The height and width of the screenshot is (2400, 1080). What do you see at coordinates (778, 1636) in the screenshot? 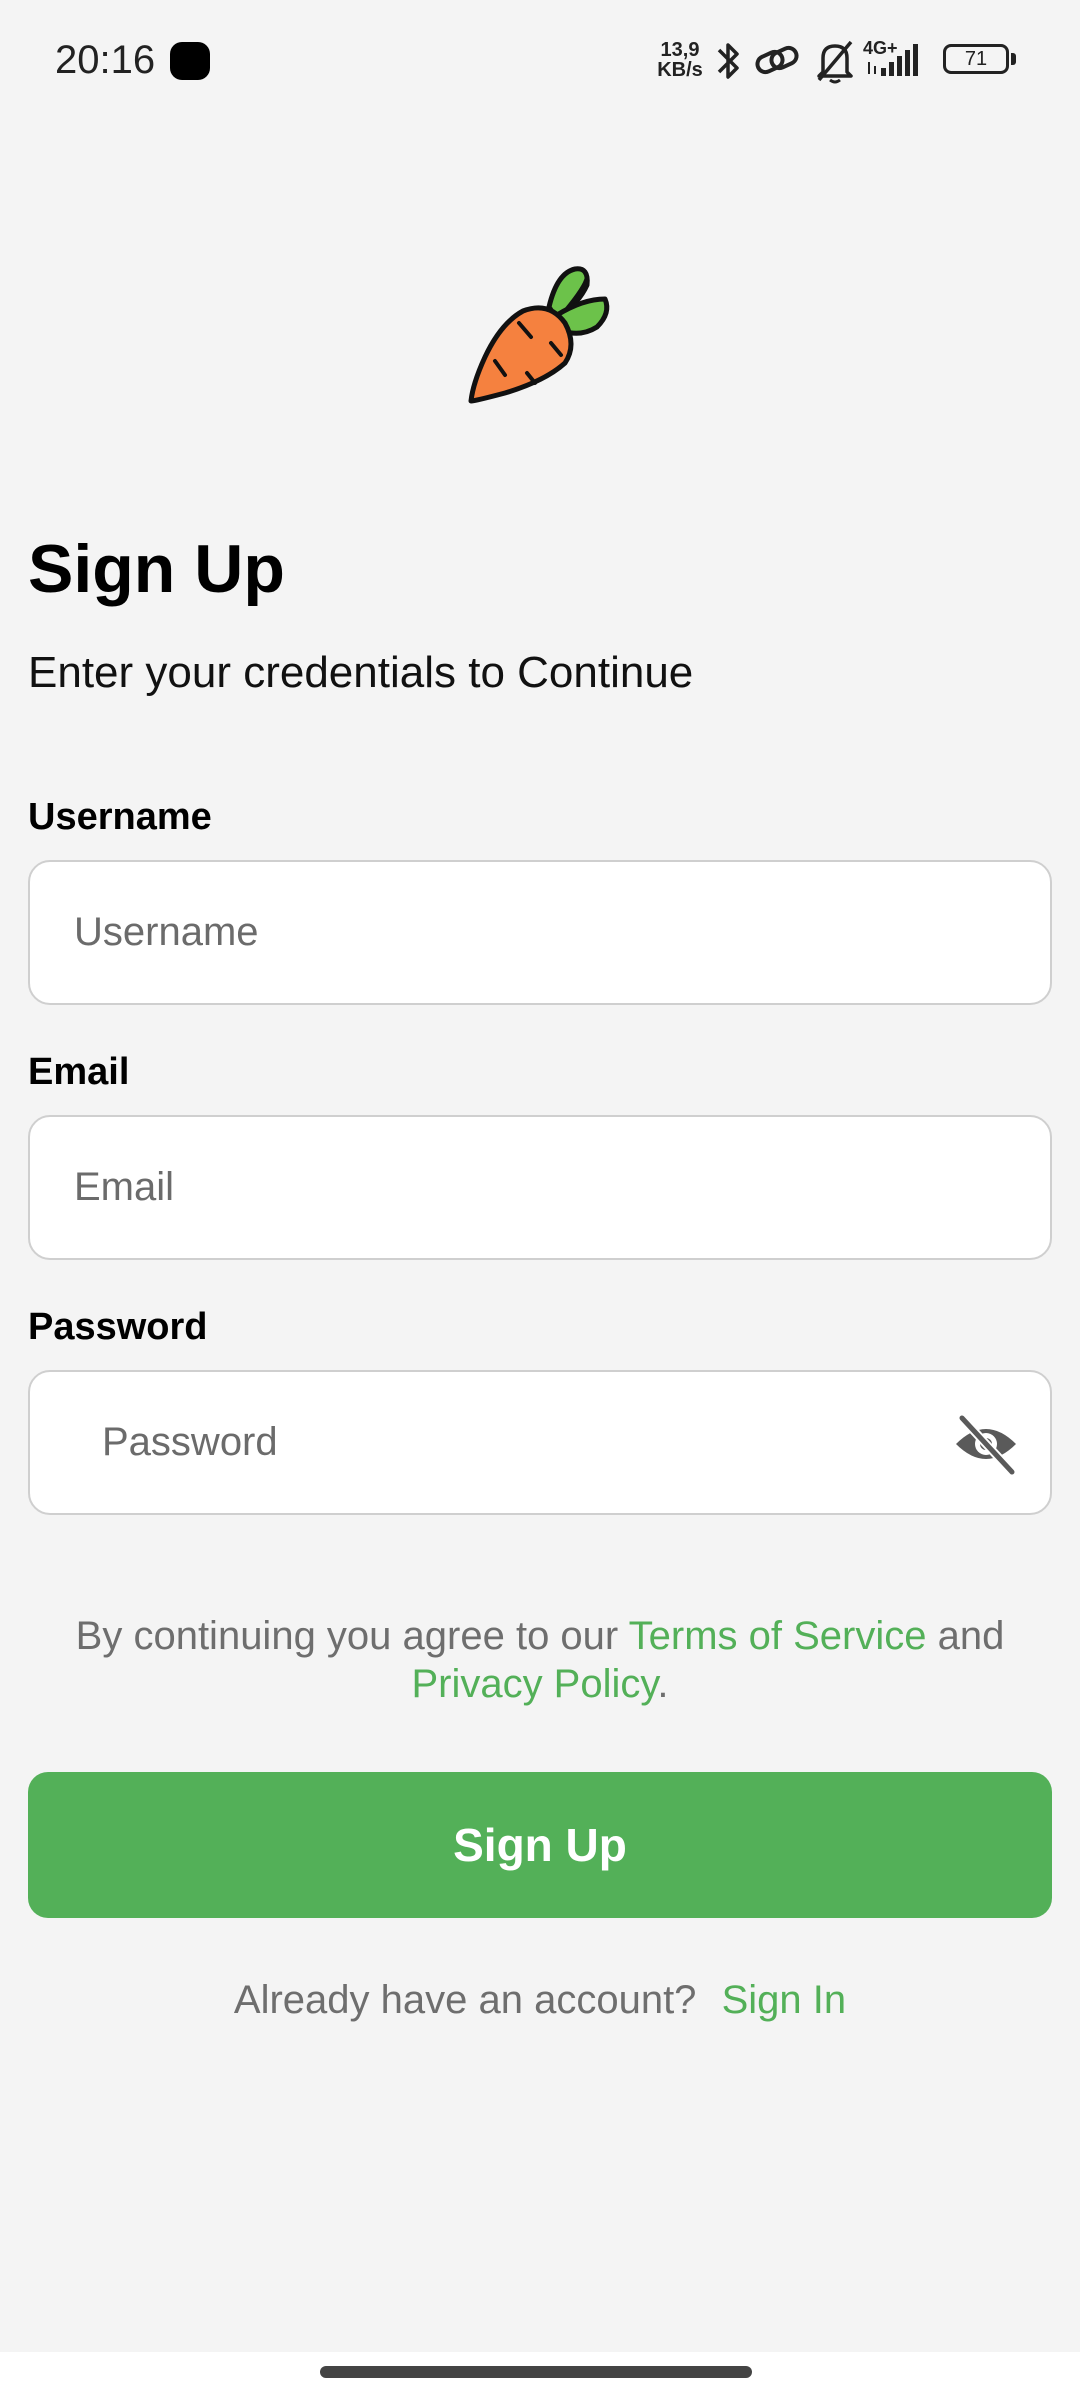
I see `terms-of-service-link: Terms of Service` at bounding box center [778, 1636].